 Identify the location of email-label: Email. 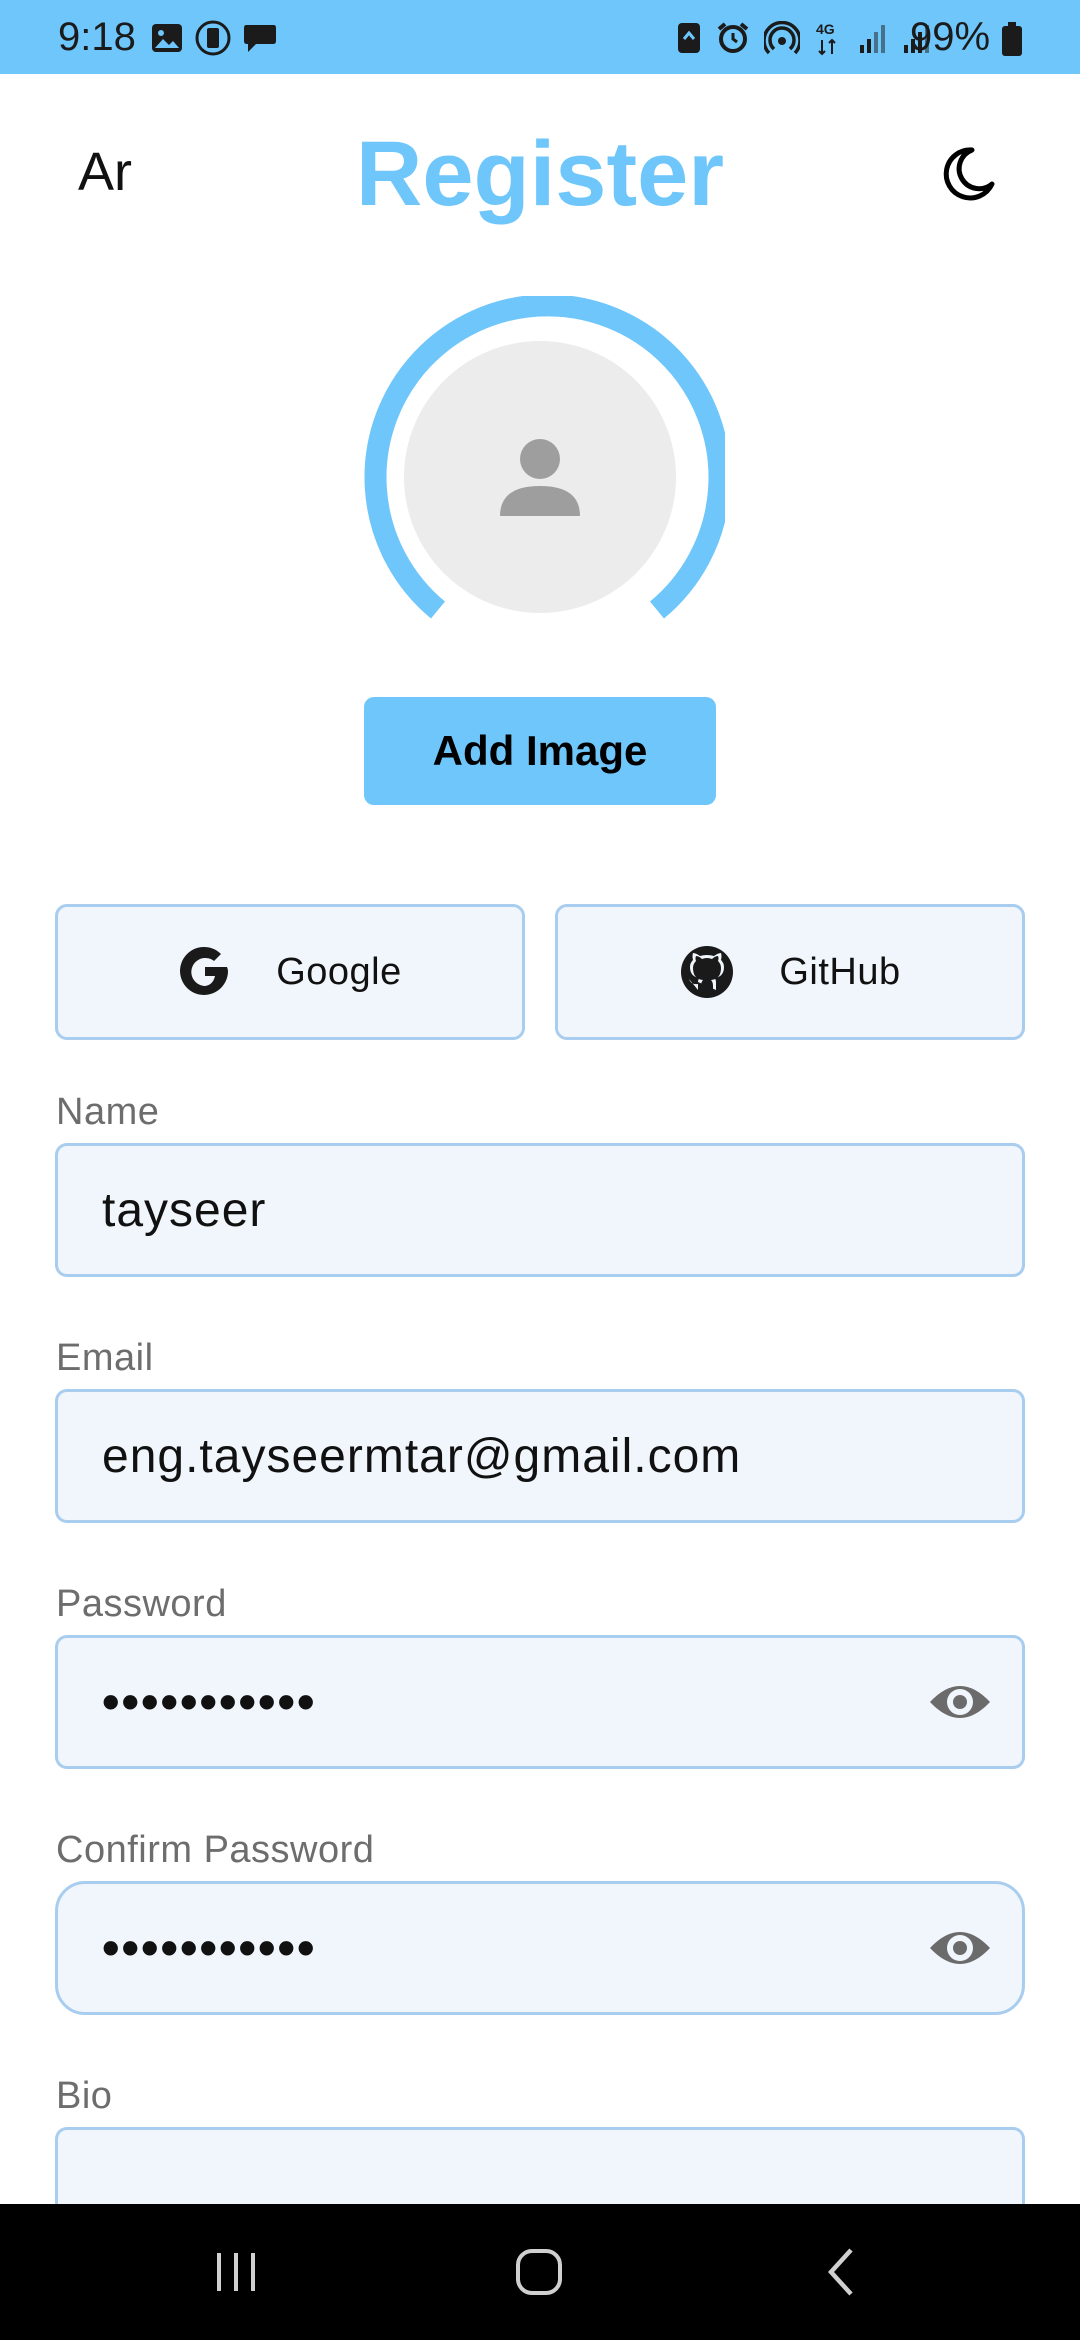
(105, 1358).